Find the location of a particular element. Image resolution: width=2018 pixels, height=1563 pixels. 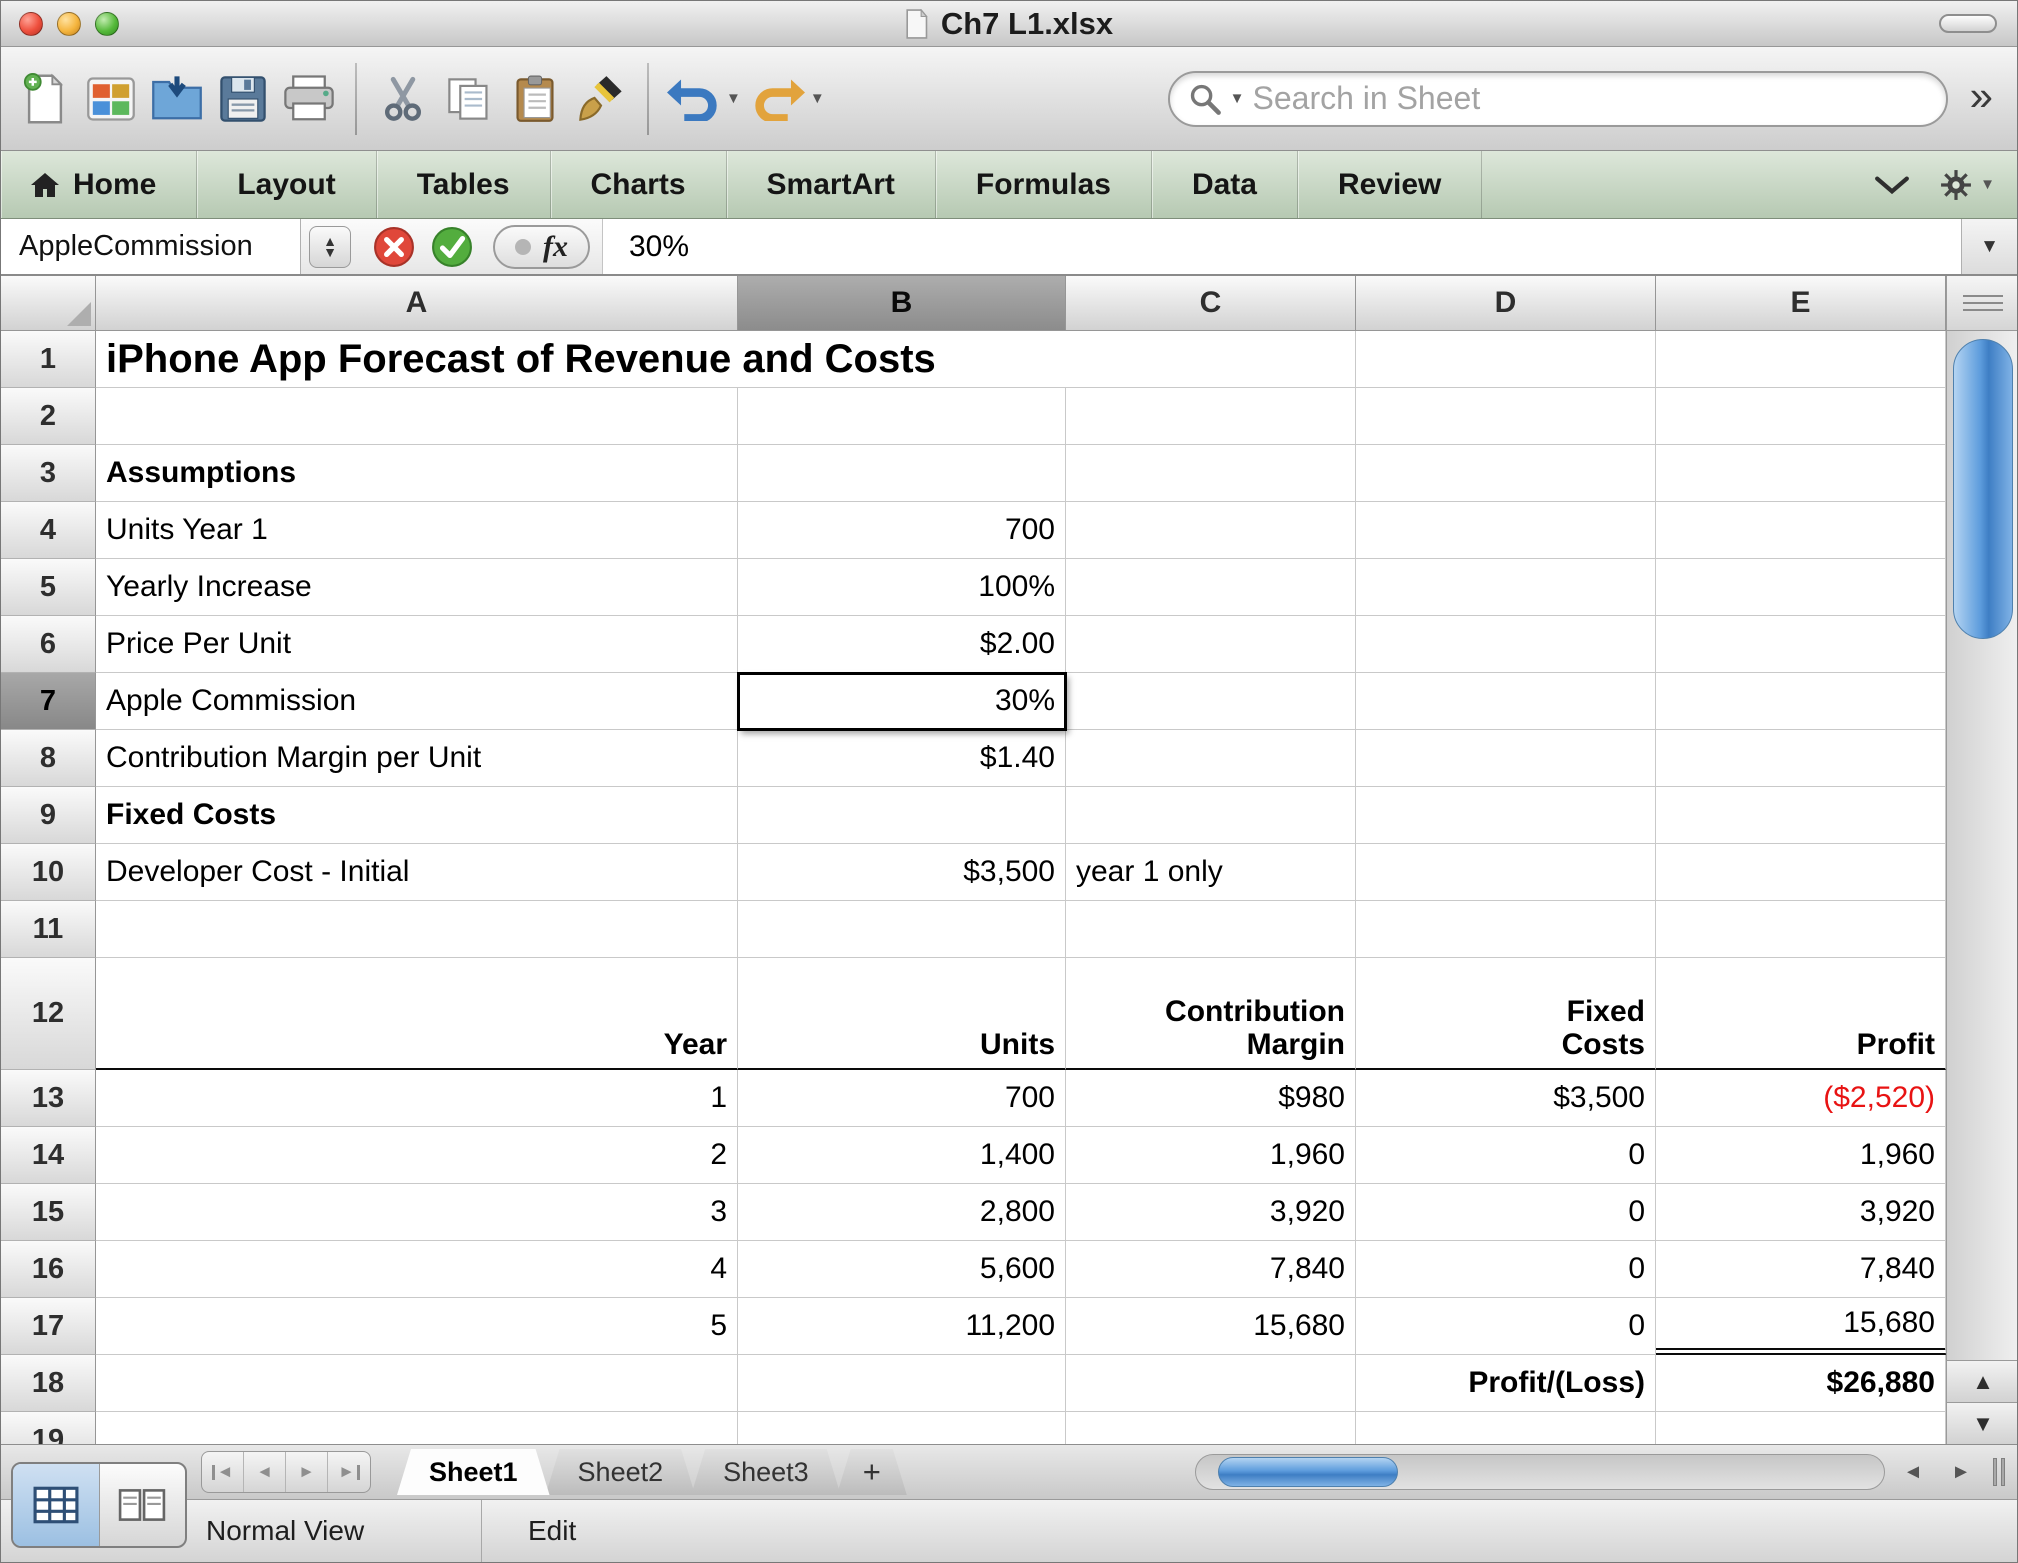

cell-B15: 2,800 is located at coordinates (902, 1212).